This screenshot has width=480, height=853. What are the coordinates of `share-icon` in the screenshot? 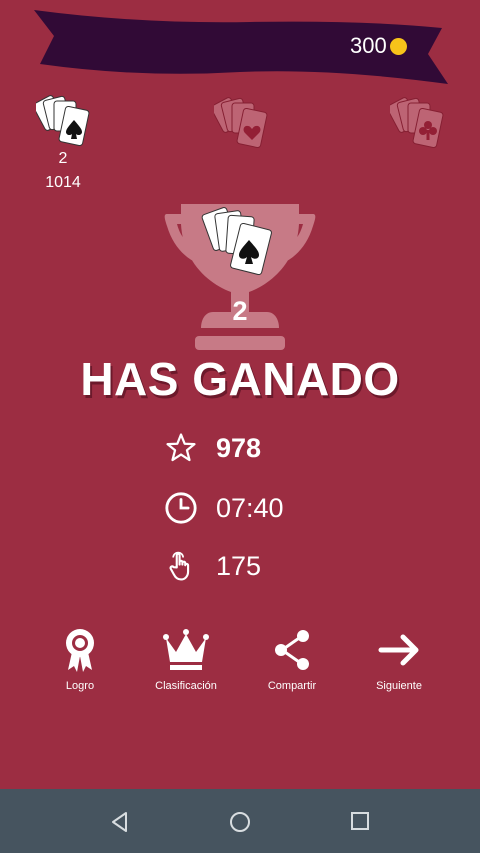 It's located at (292, 650).